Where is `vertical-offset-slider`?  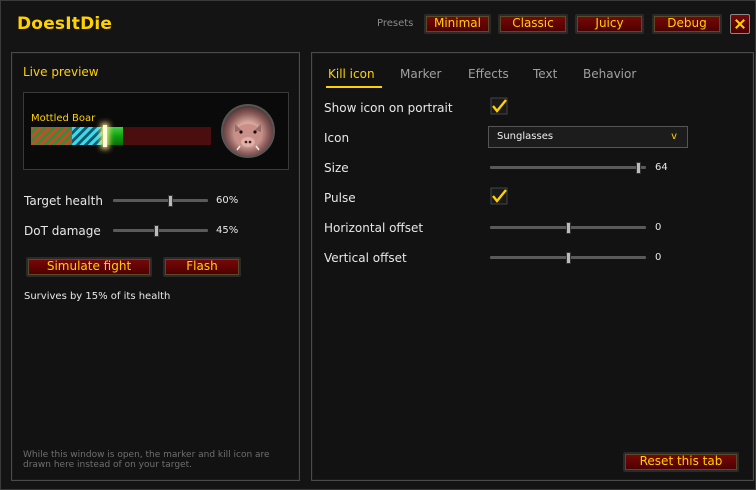
vertical-offset-slider is located at coordinates (568, 258).